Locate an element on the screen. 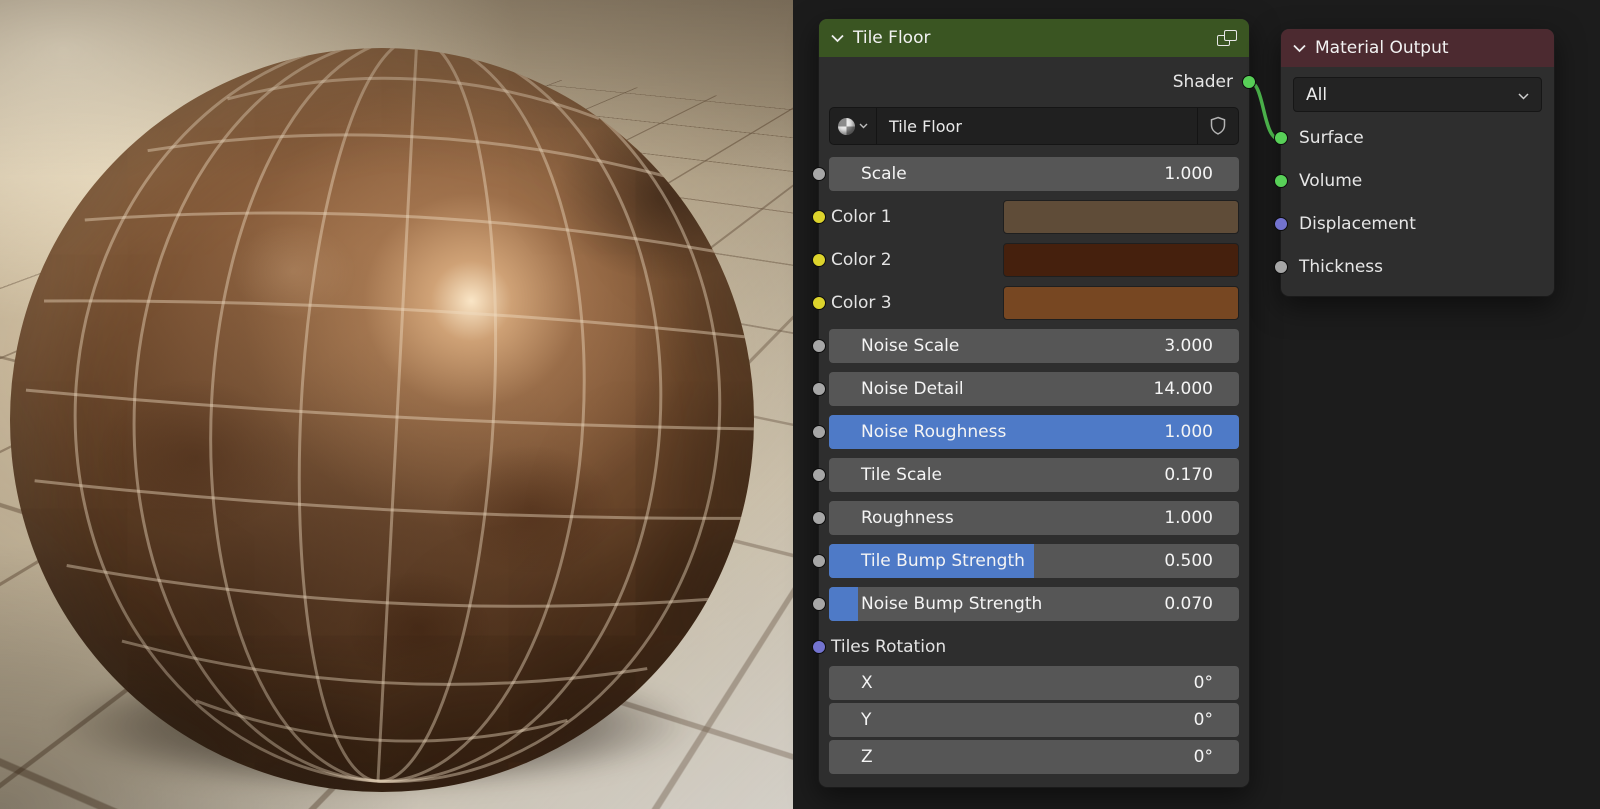  row-scale: Scale 1.000 is located at coordinates (1025, 174).